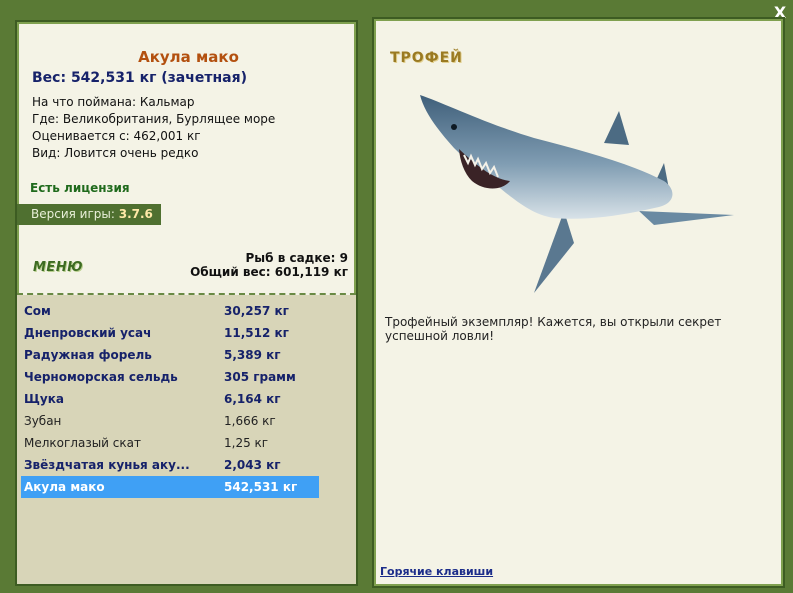  What do you see at coordinates (188, 57) in the screenshot?
I see `fish-title: Акула мако` at bounding box center [188, 57].